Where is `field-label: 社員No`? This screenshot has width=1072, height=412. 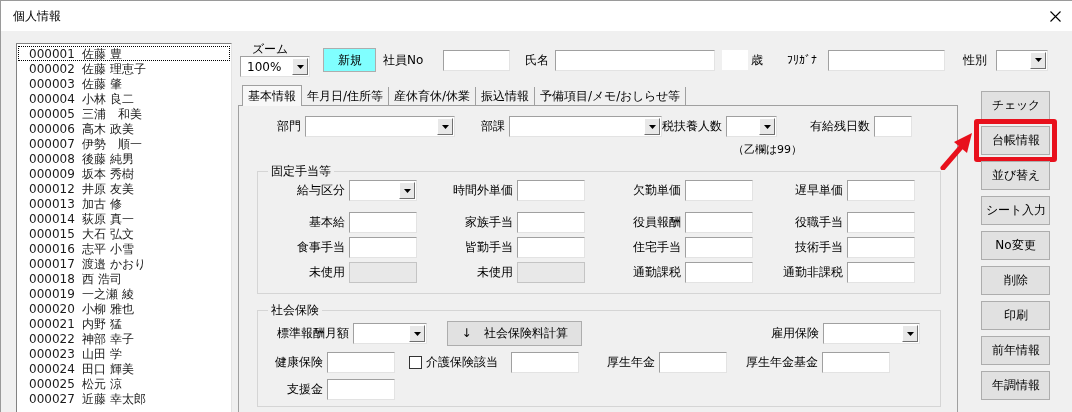 field-label: 社員No is located at coordinates (404, 60).